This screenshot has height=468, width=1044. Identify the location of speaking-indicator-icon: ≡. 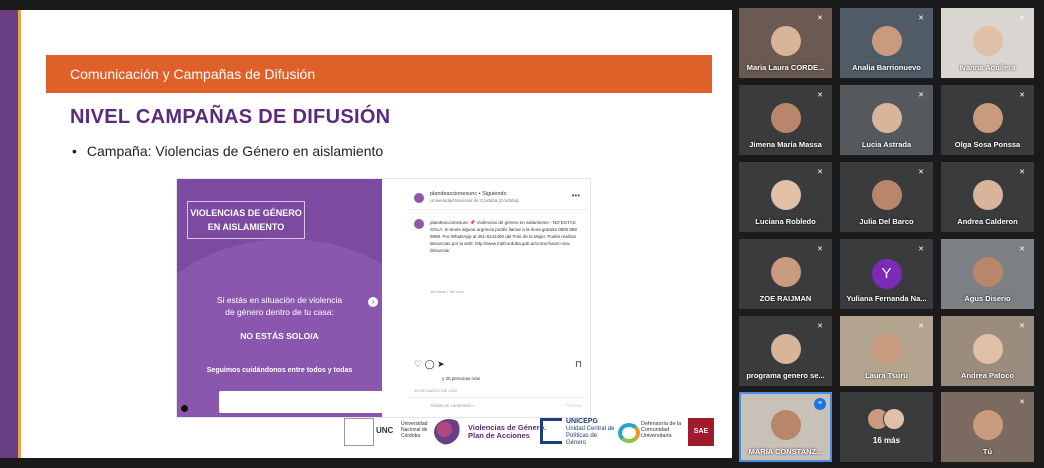
(820, 404).